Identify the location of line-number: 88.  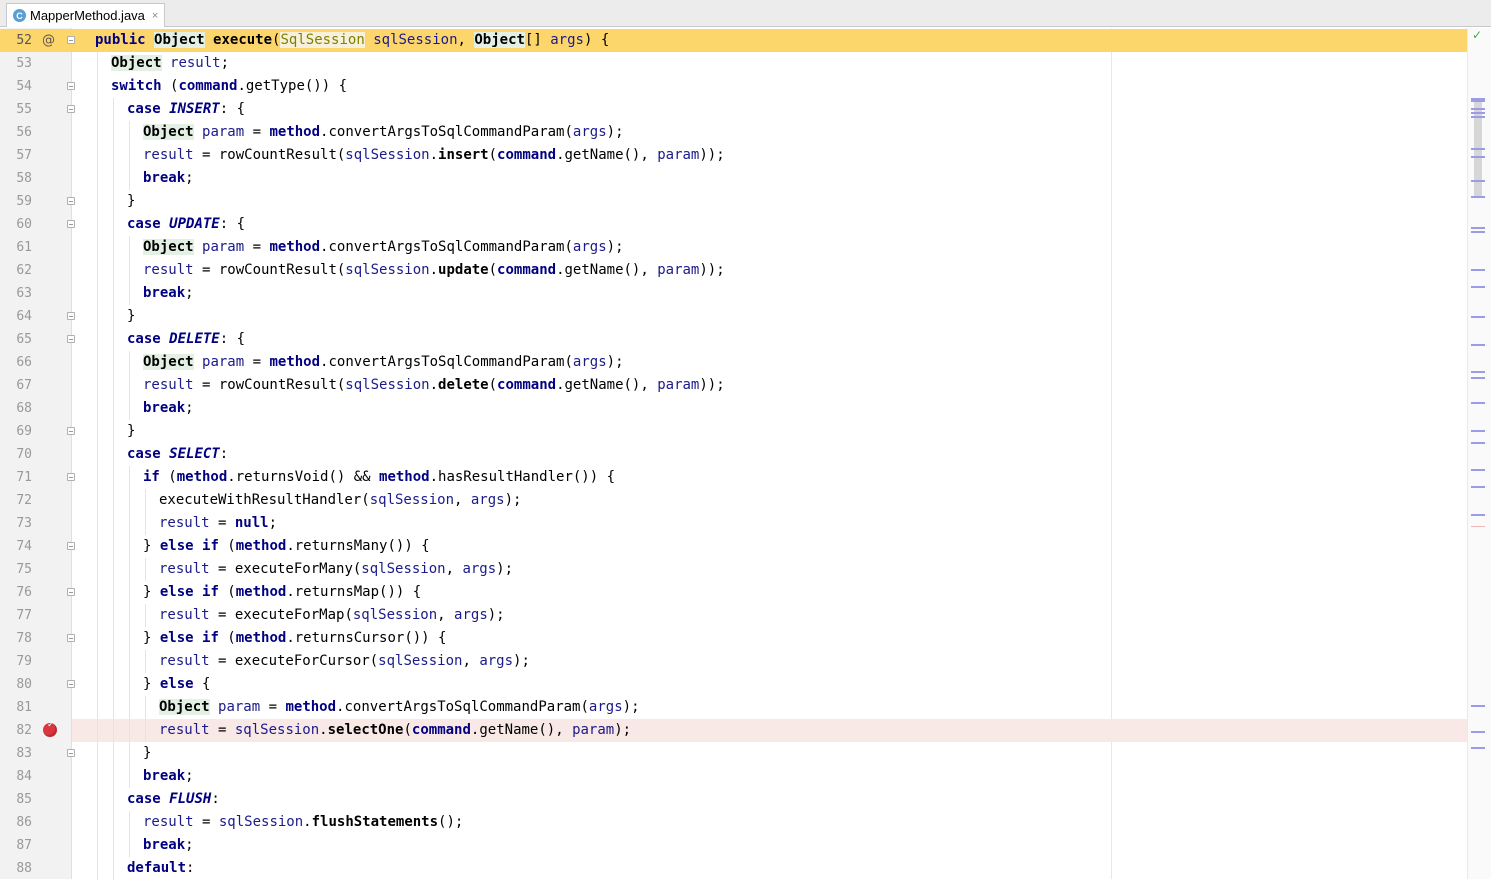
(16, 868).